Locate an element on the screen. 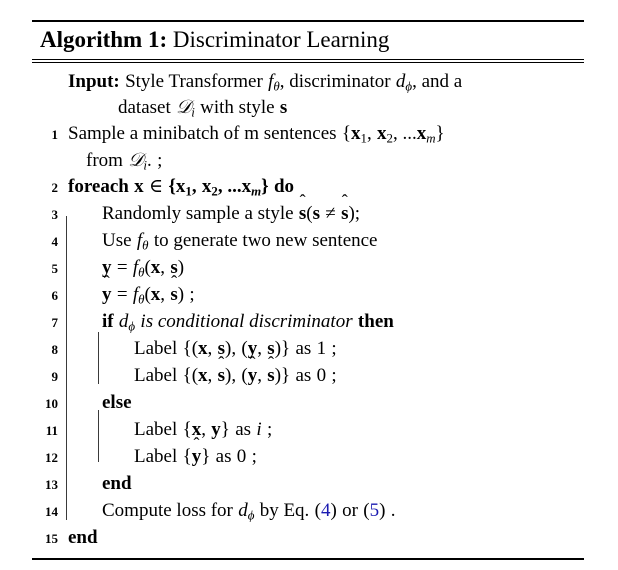 The image size is (618, 570). sample-text: Sample a minibatch of m sentences is located at coordinates (202, 133).